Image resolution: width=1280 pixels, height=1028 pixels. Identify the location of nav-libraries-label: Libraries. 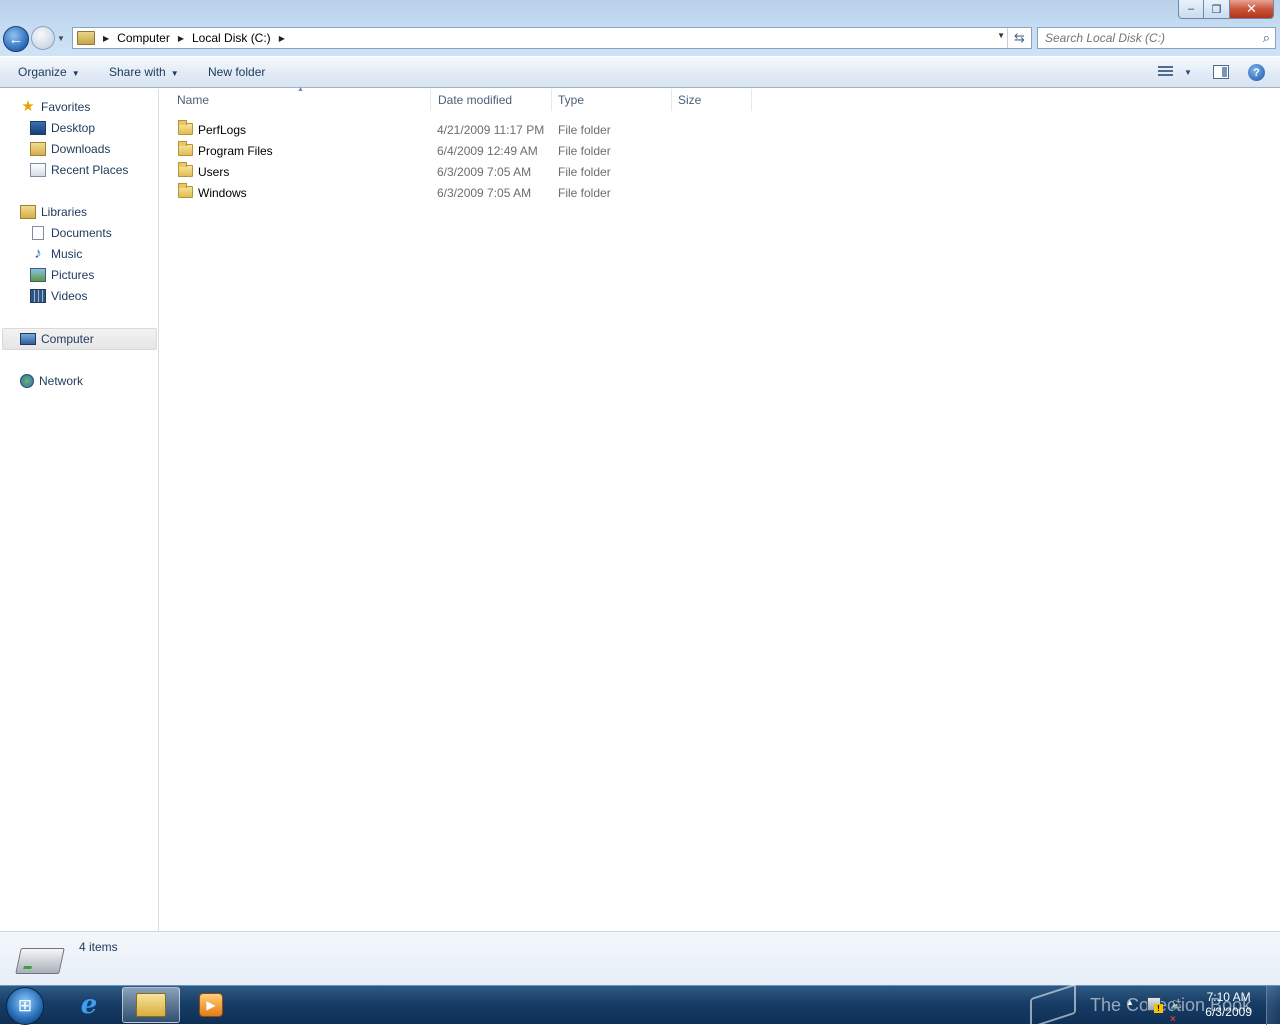
(64, 212).